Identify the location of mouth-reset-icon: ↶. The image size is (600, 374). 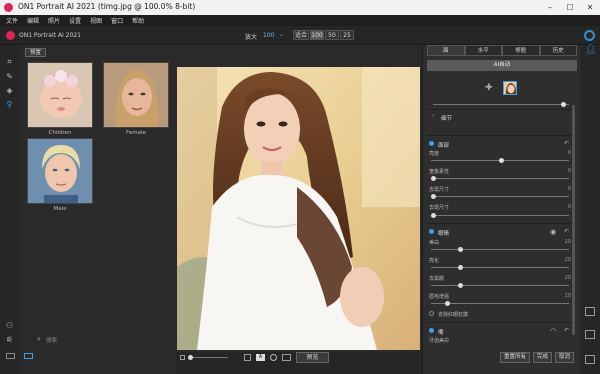
(566, 330).